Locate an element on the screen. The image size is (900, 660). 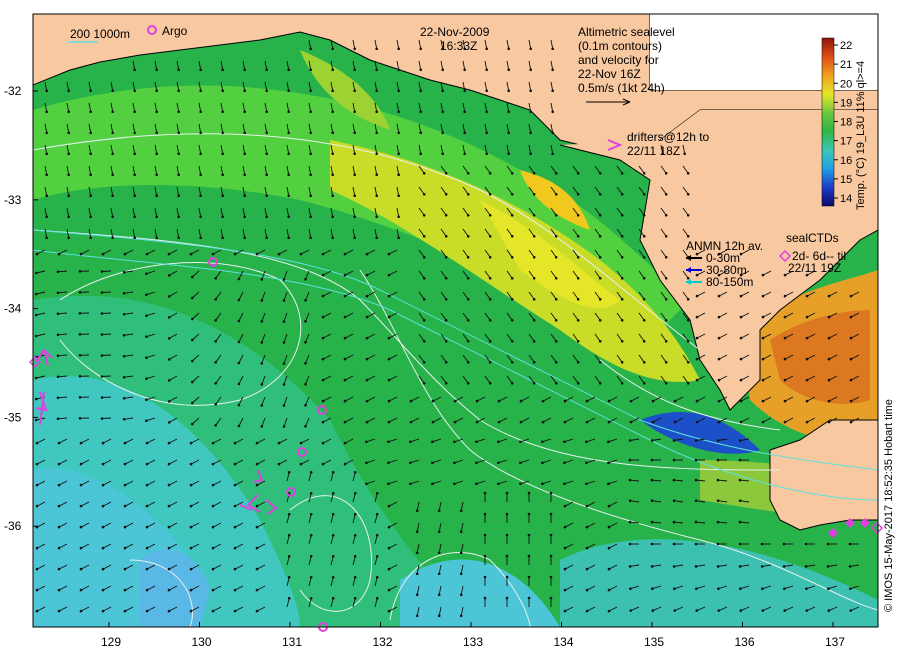
lon-tick-label: 133 is located at coordinates (473, 642).